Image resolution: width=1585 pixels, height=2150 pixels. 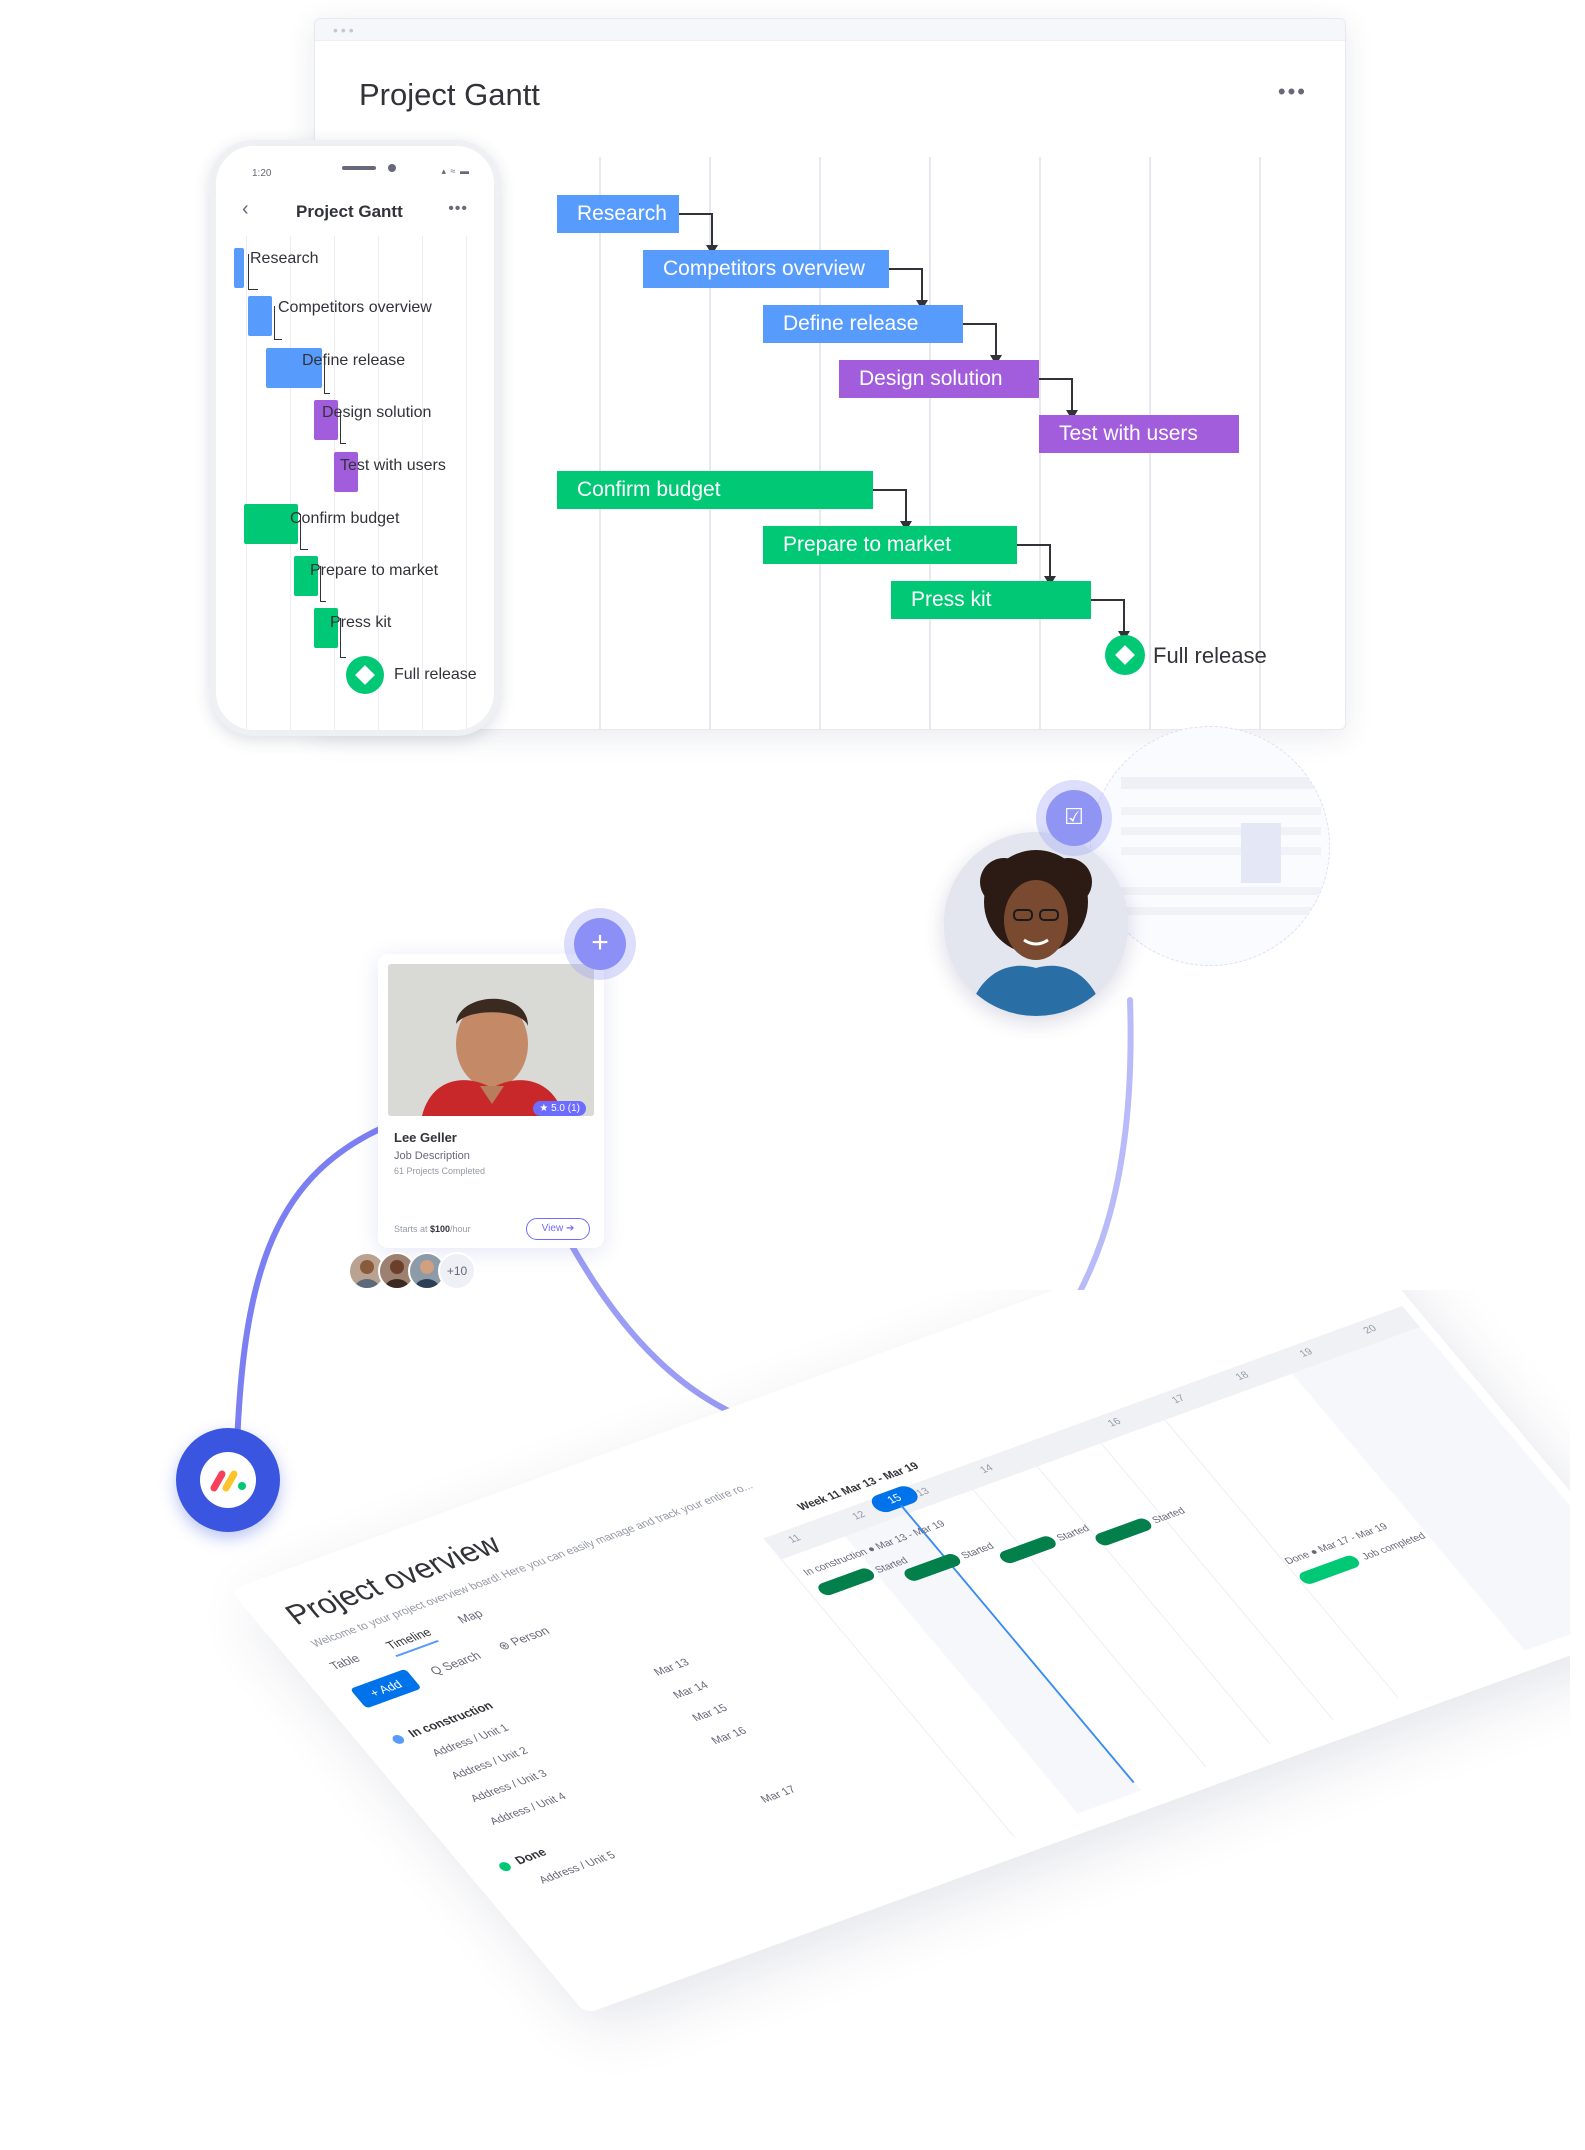 I want to click on row-date: Mar 13, so click(x=672, y=1667).